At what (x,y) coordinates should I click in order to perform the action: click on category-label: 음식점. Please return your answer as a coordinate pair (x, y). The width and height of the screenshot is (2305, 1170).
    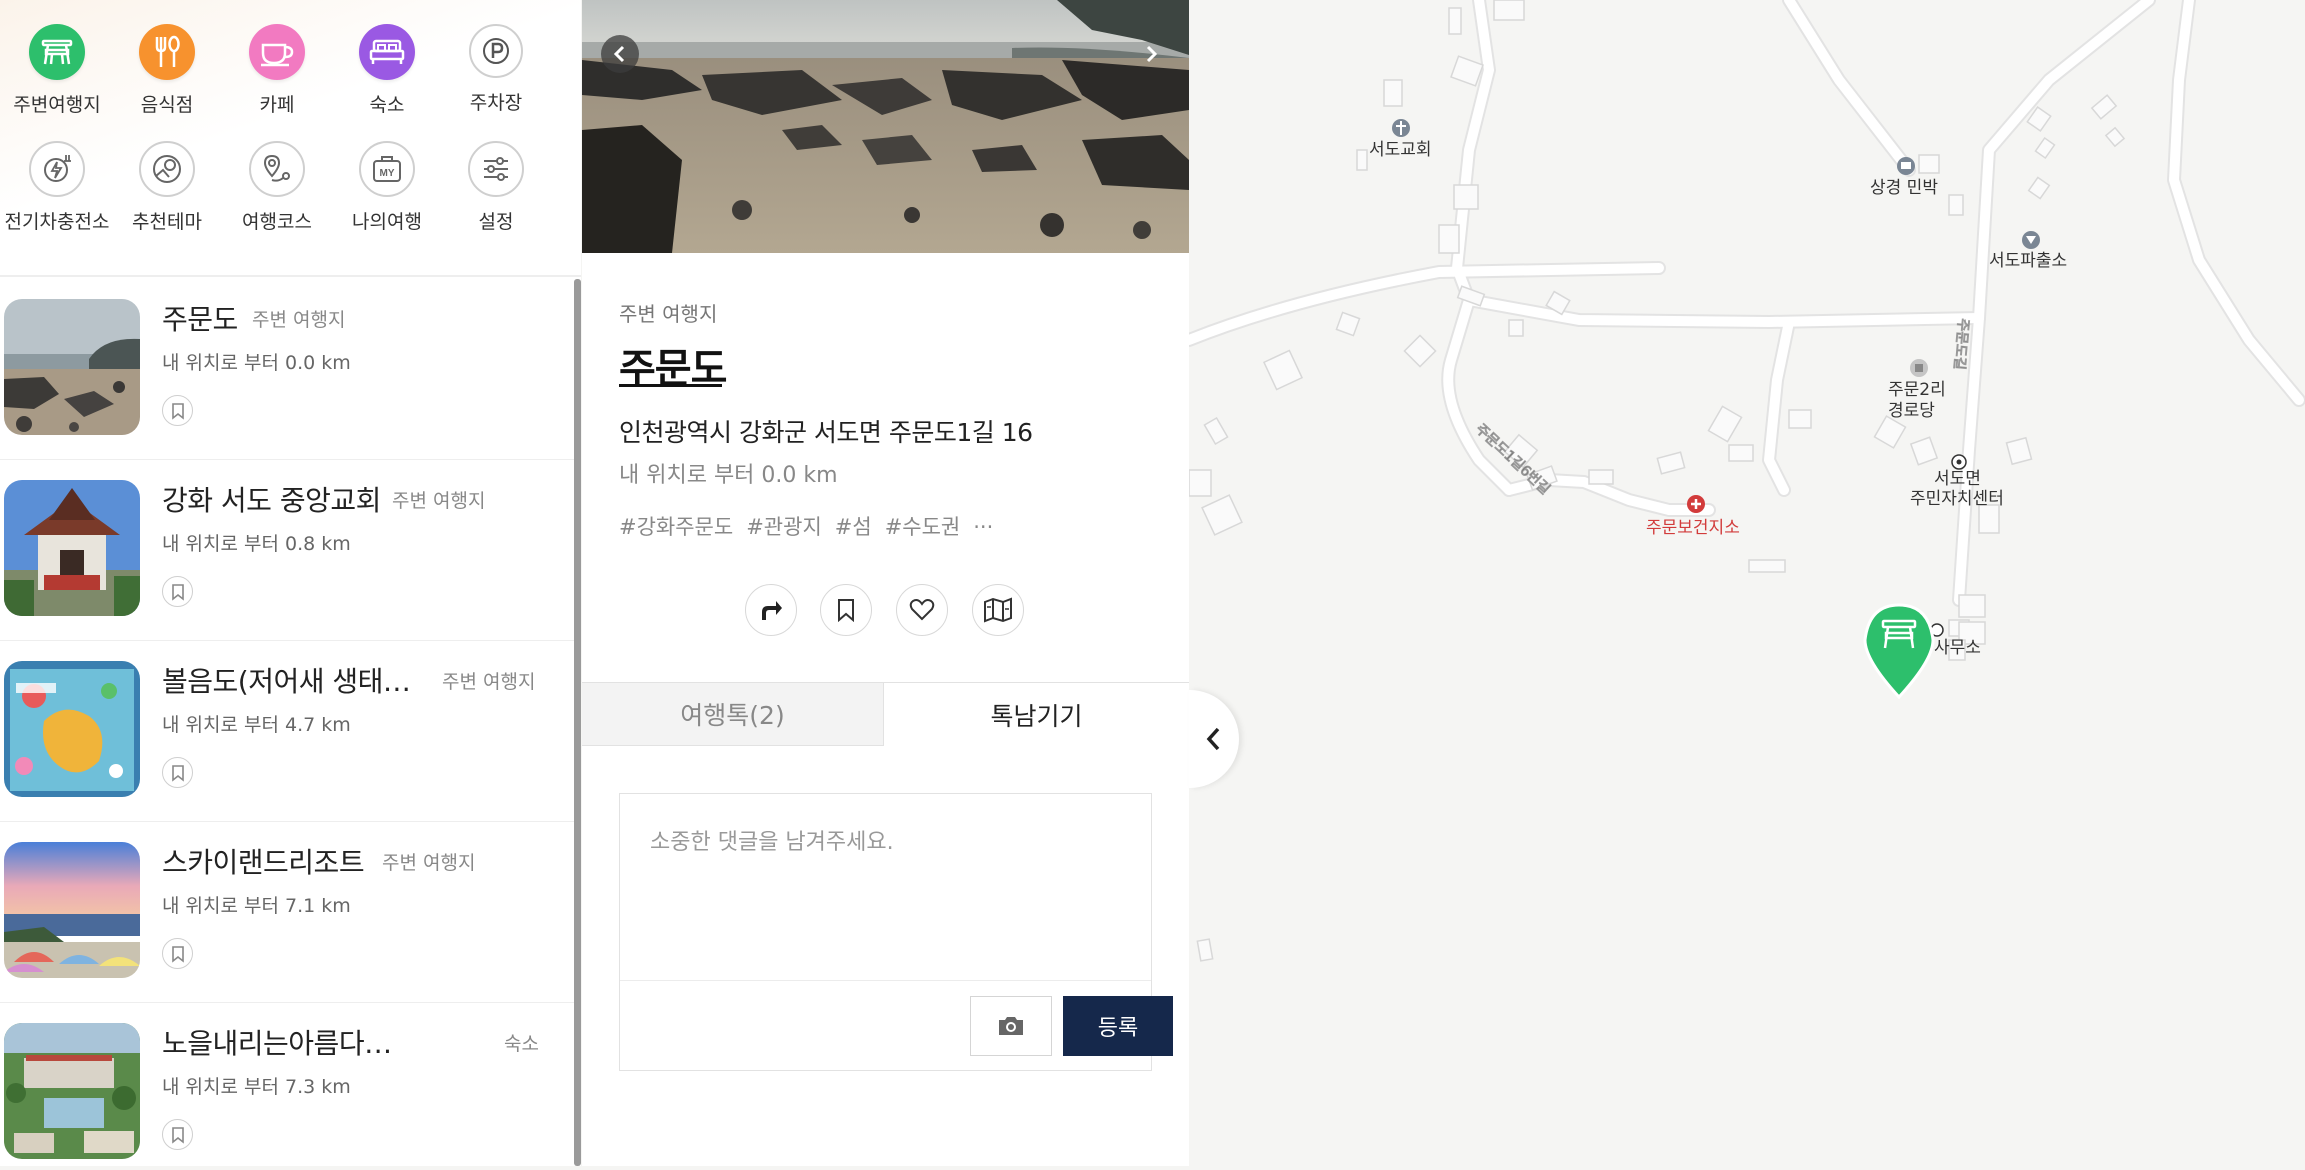
    Looking at the image, I should click on (167, 105).